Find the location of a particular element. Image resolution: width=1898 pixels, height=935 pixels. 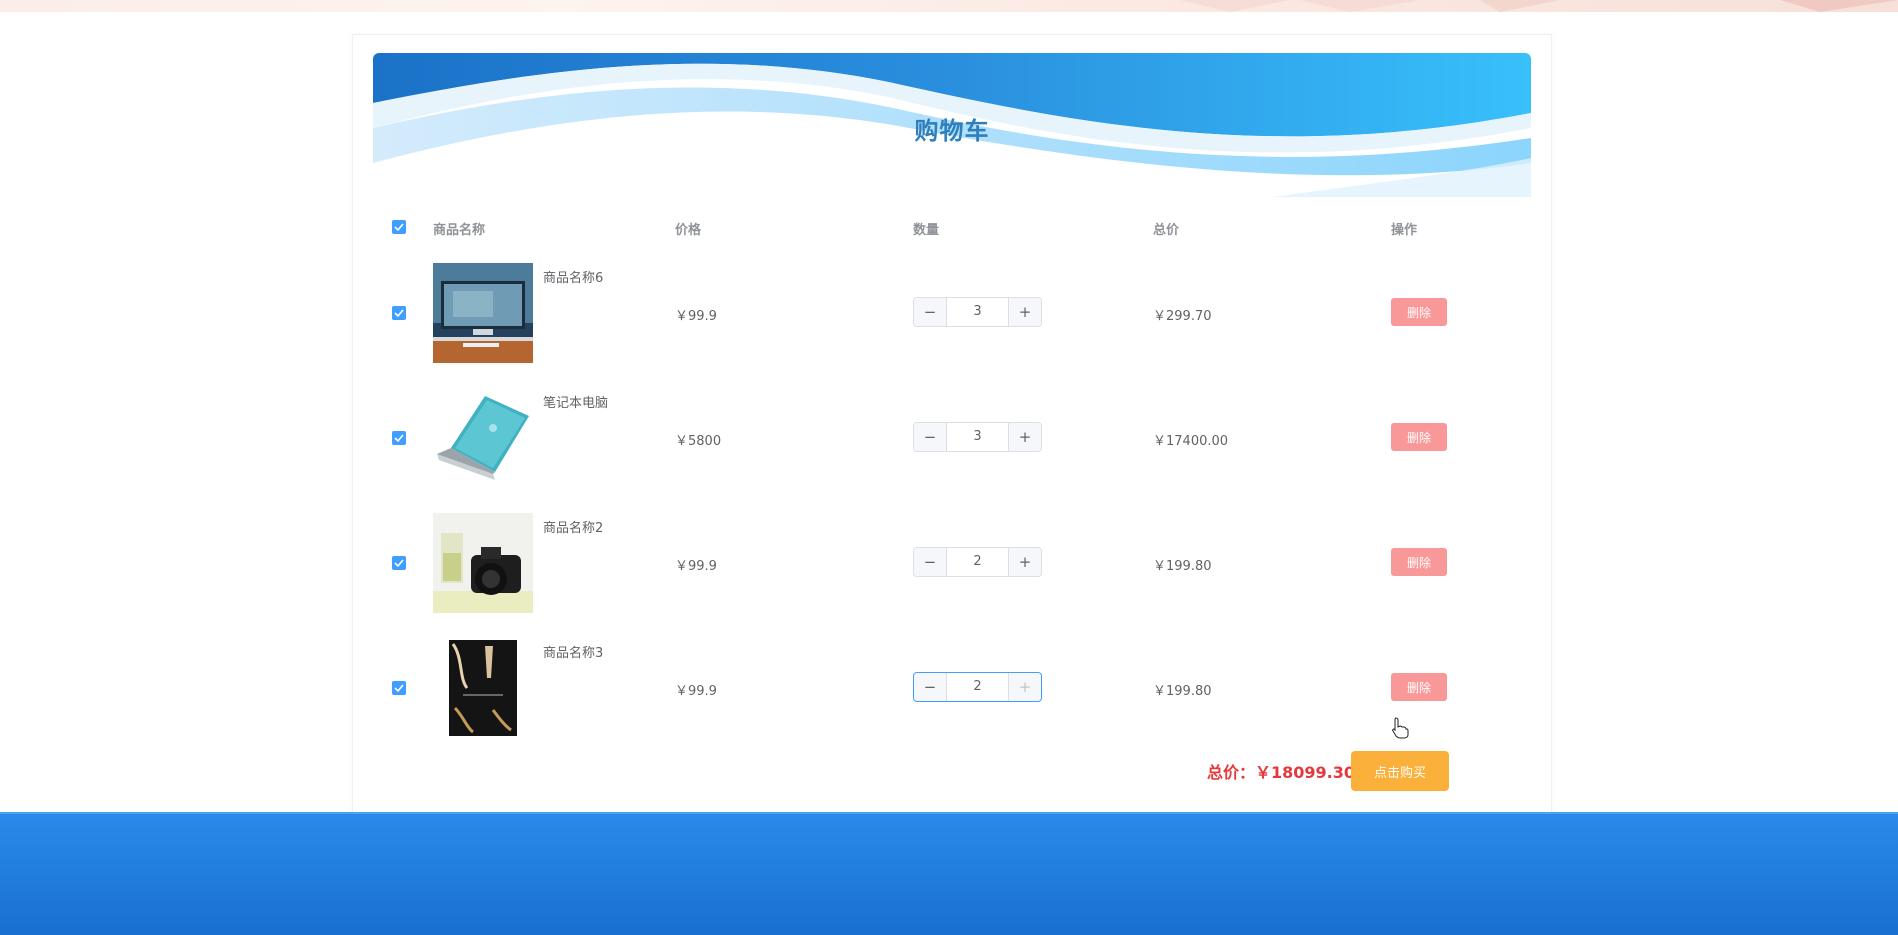

product-name: 商品名称3 is located at coordinates (573, 653).